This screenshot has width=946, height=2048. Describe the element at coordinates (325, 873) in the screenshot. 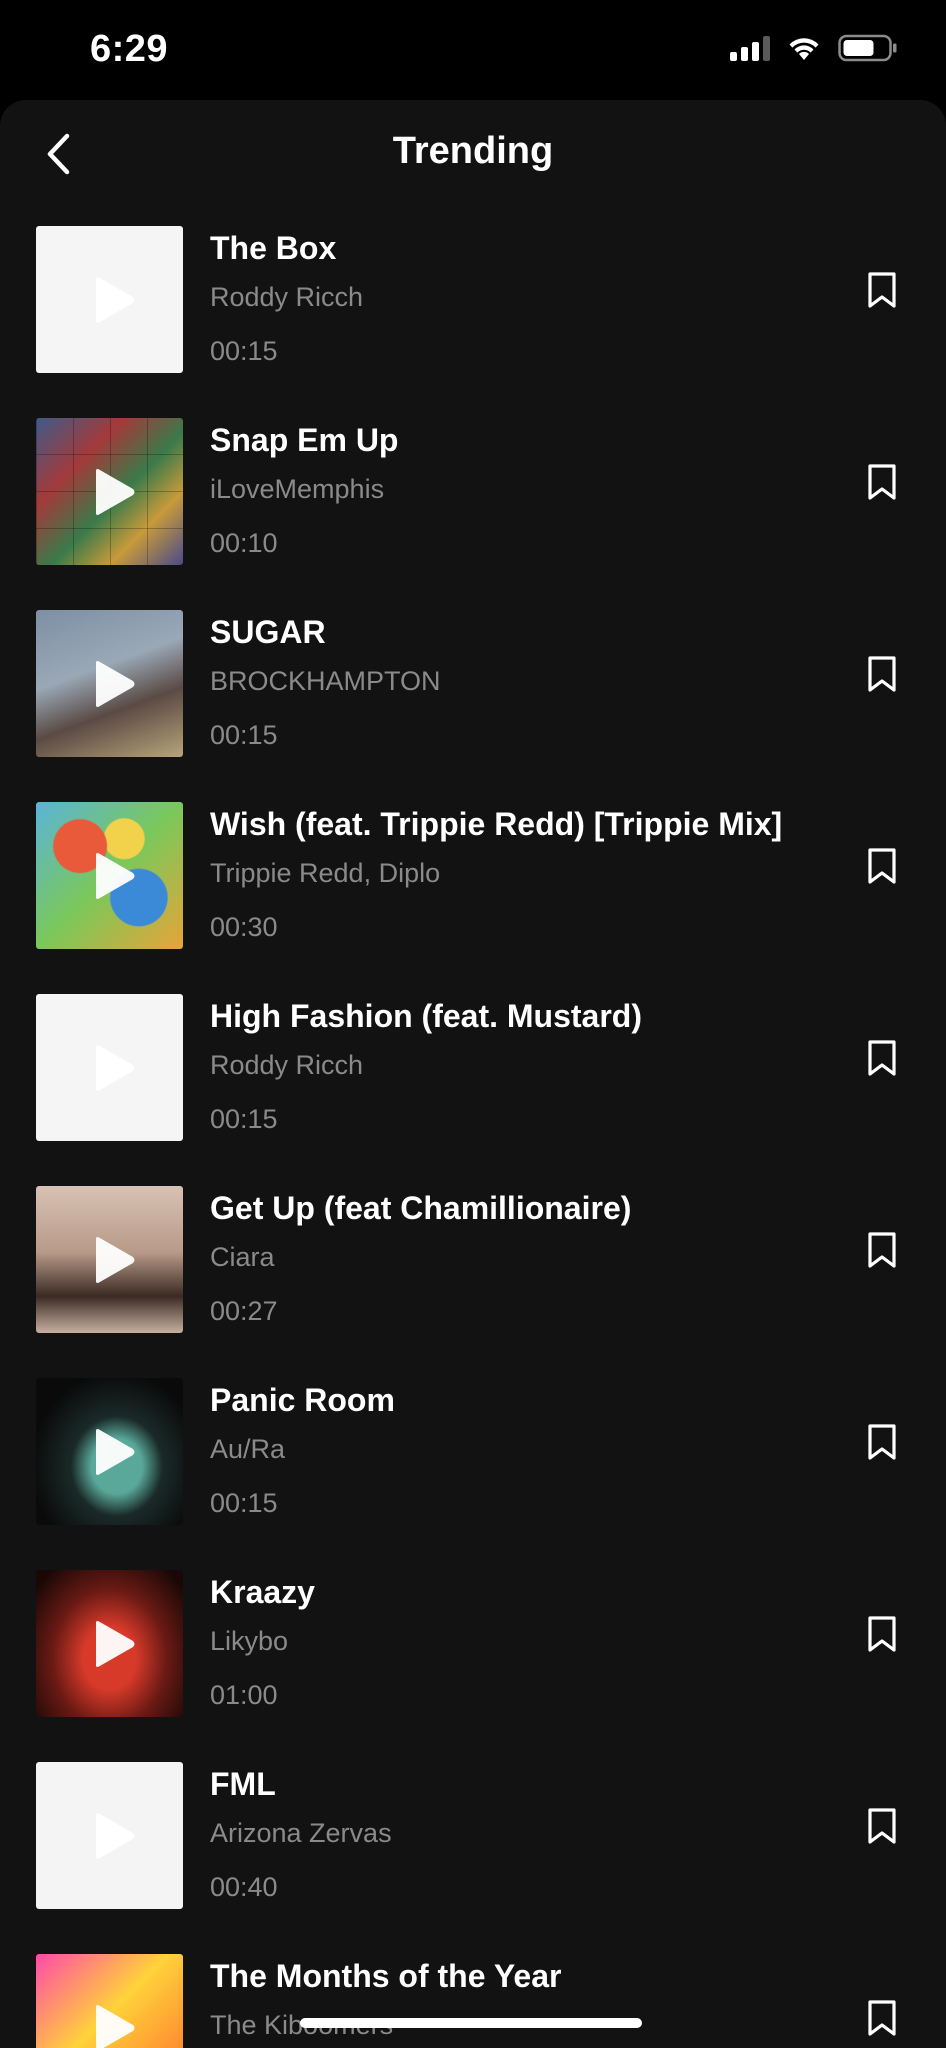

I see `track-artist: Trippie Redd, Diplo` at that location.